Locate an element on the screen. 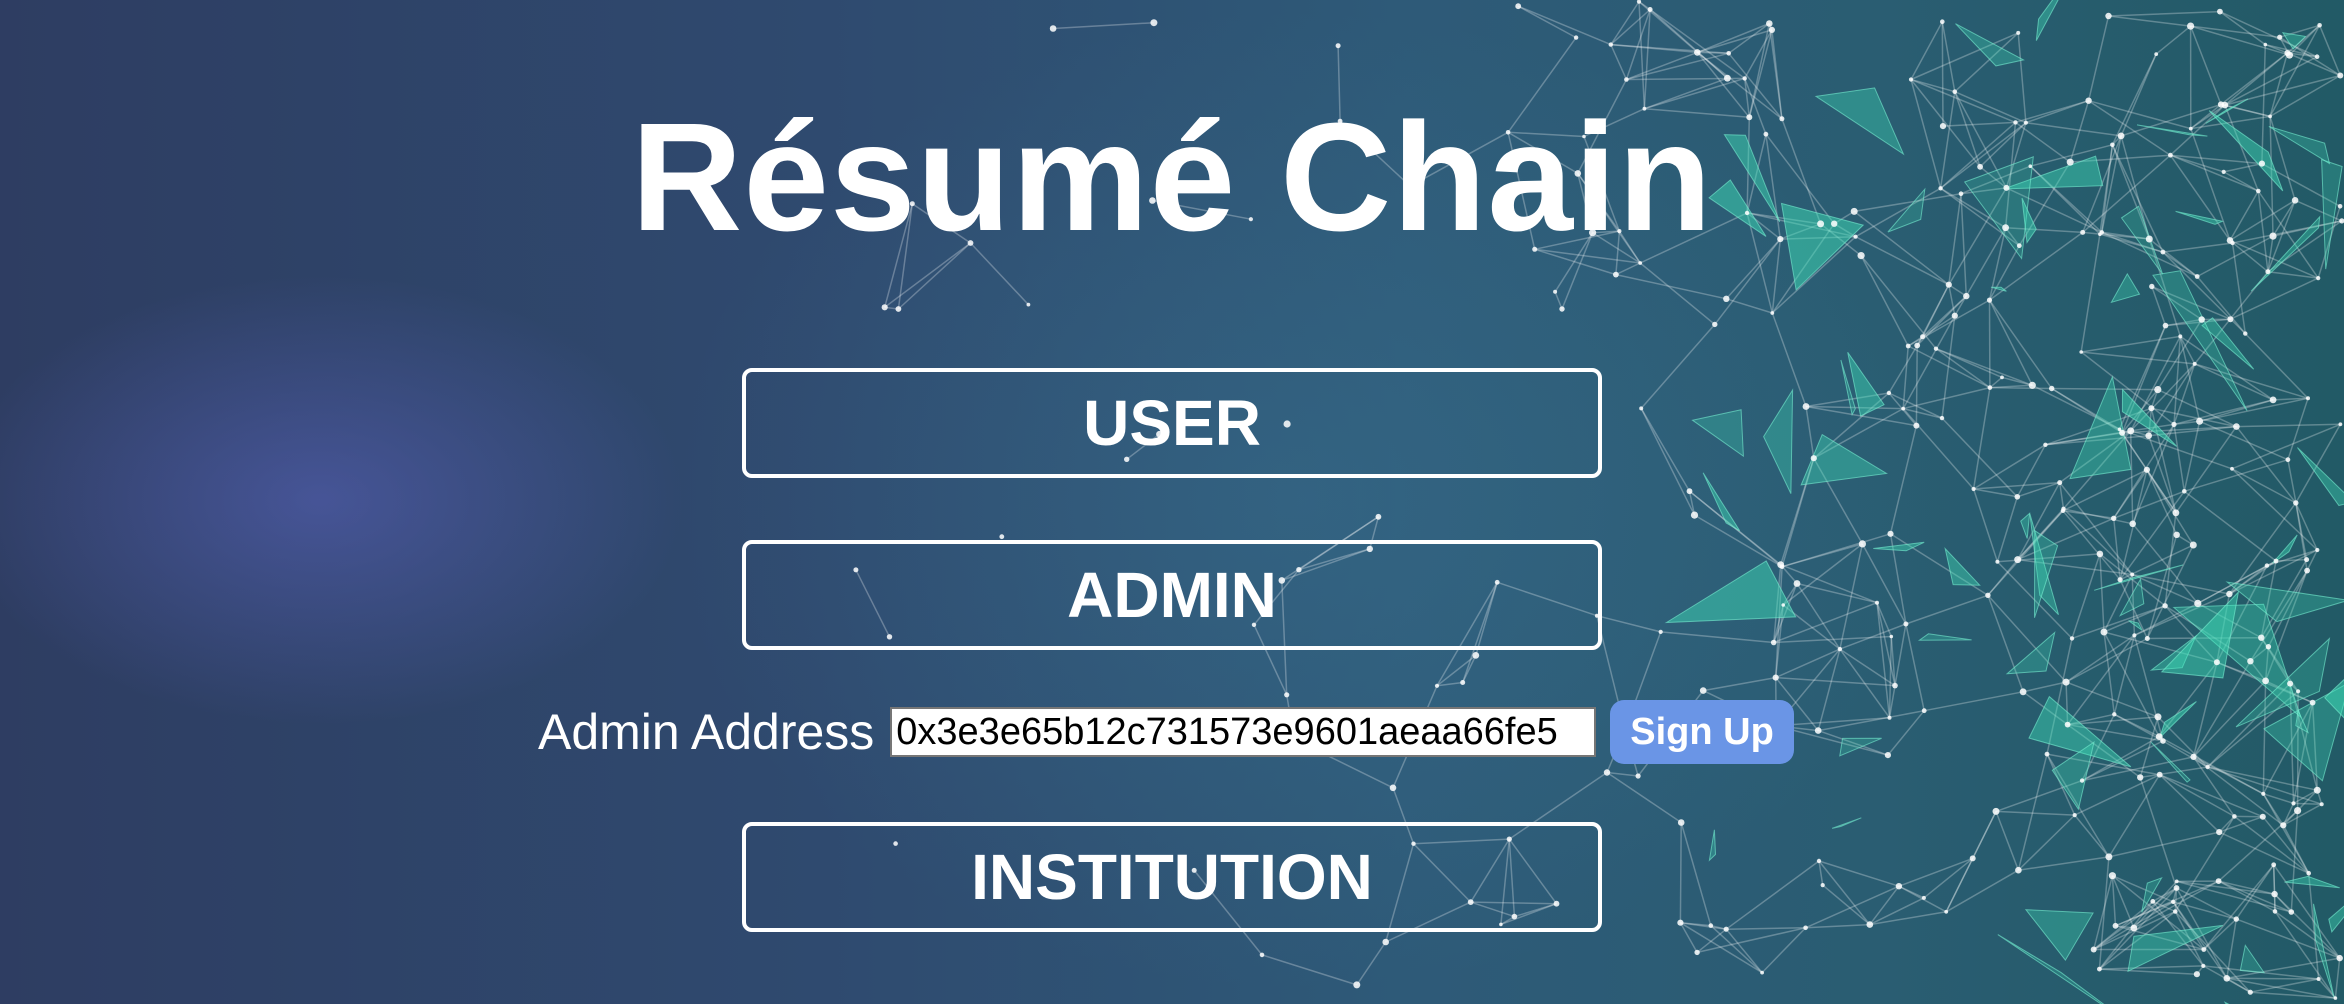  app-title: Résumé Chain is located at coordinates (1172, 177).